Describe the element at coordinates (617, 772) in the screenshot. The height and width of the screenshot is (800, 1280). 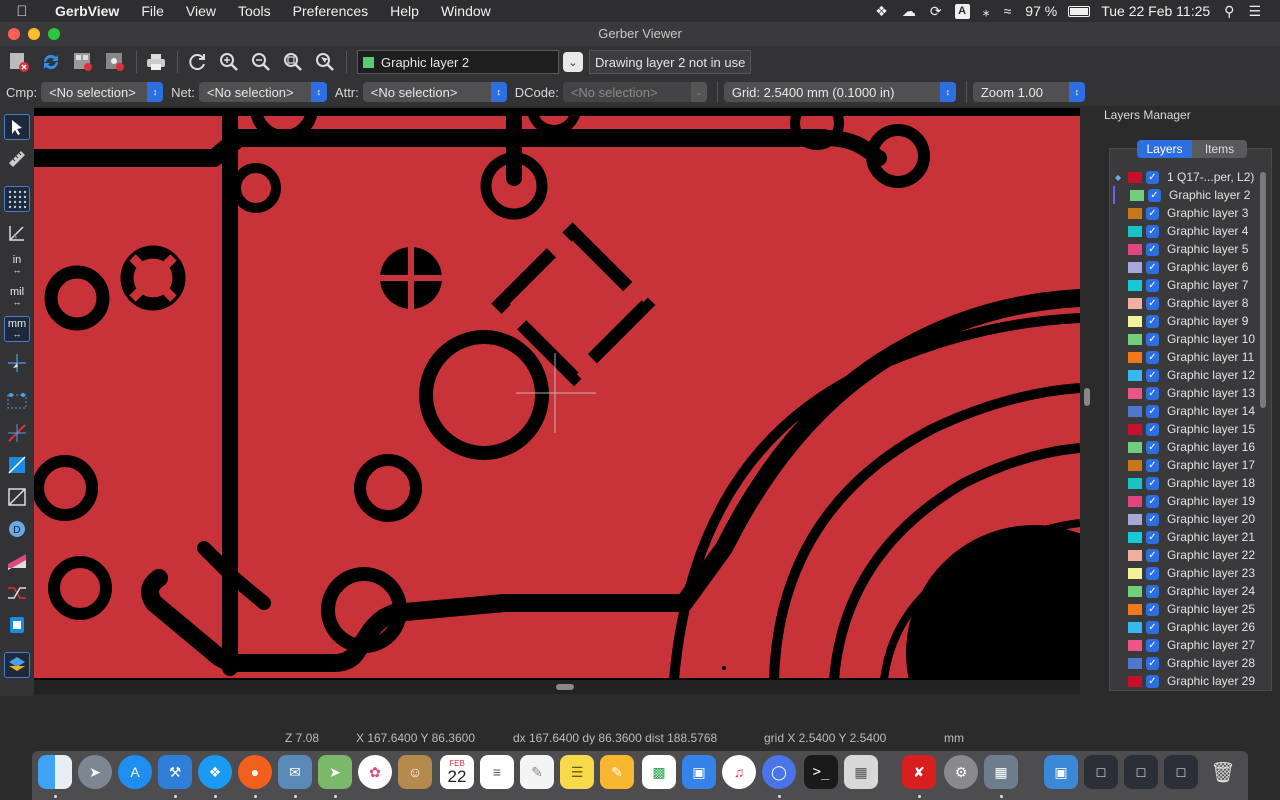
I see `pages-icon: ✎` at that location.